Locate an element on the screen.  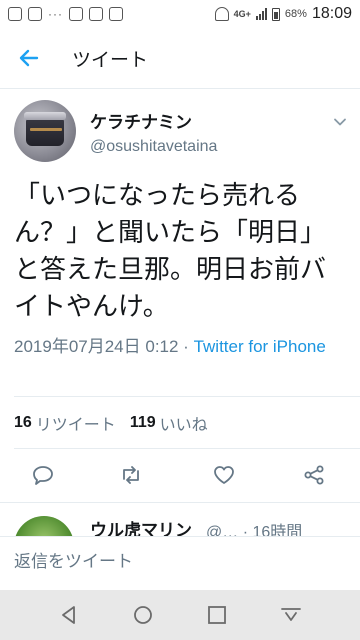
vibrate-icon is located at coordinates (76, 14).